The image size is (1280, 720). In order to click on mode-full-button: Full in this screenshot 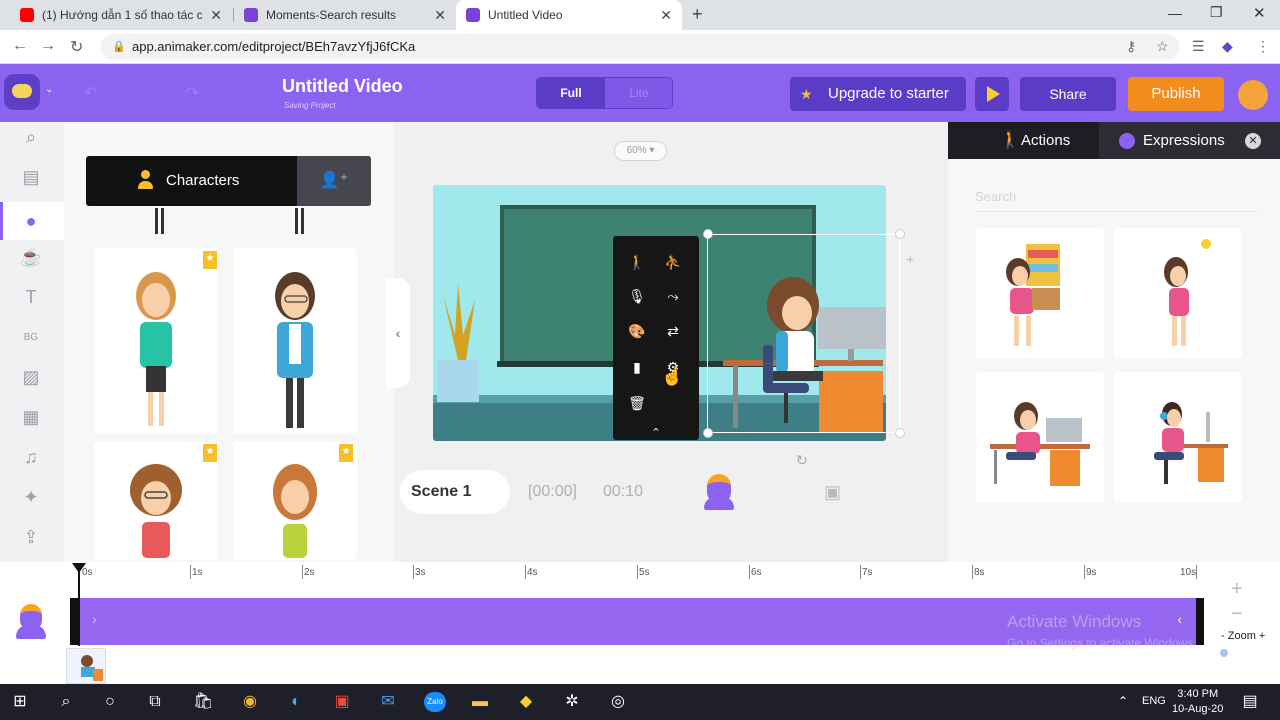, I will do `click(571, 93)`.